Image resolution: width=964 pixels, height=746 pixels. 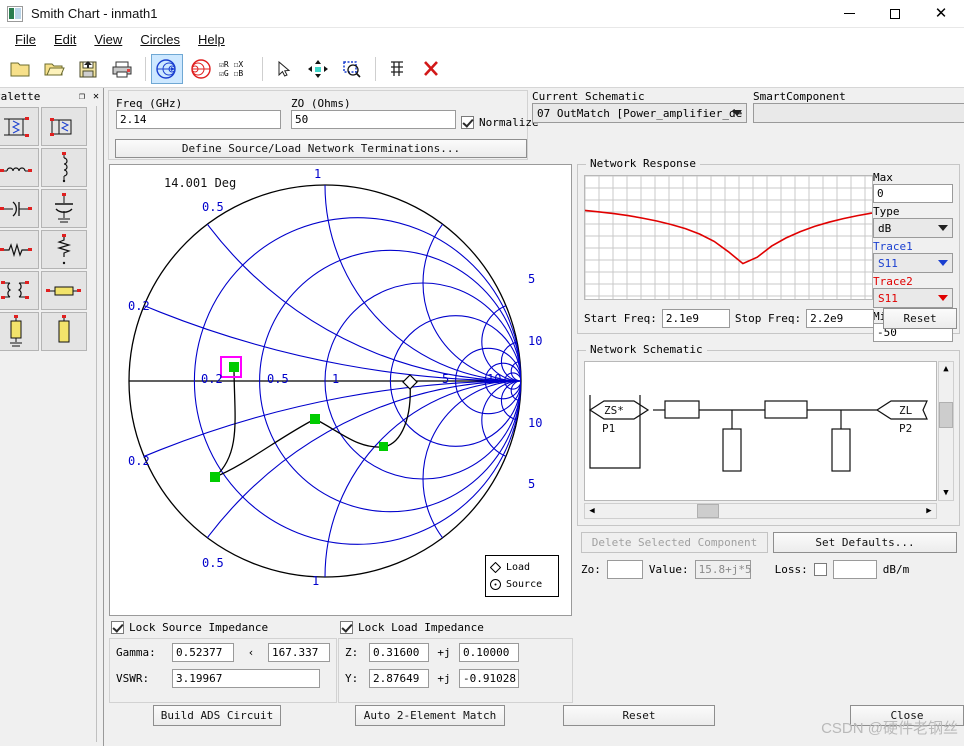 I want to click on menu-circles: Circles, so click(x=160, y=39).